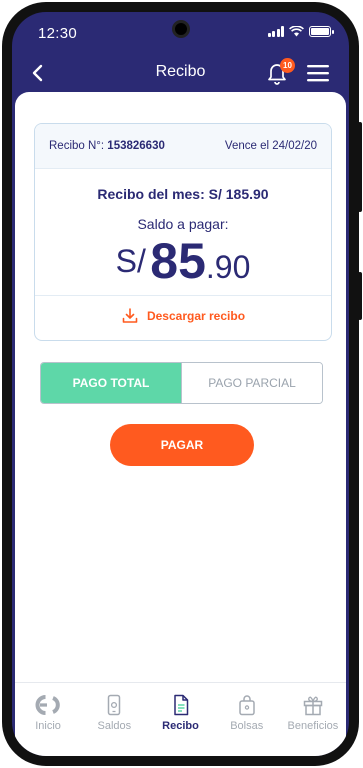 The width and height of the screenshot is (363, 768). I want to click on month-total-label: Recibo del mes:, so click(151, 194).